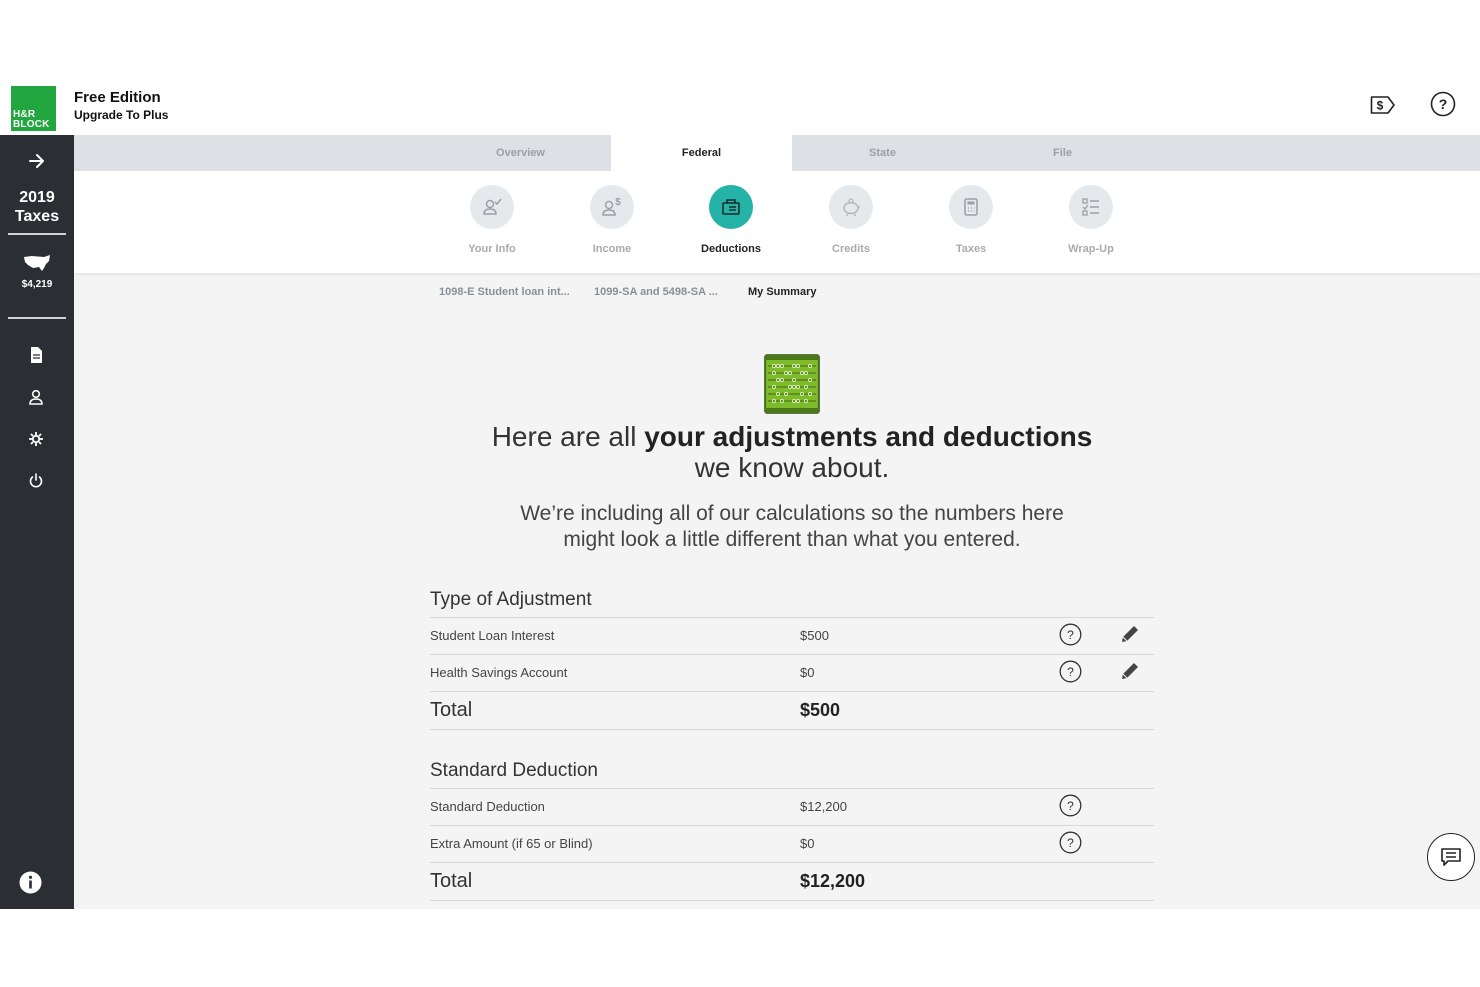  I want to click on tab-file: File, so click(1062, 153).